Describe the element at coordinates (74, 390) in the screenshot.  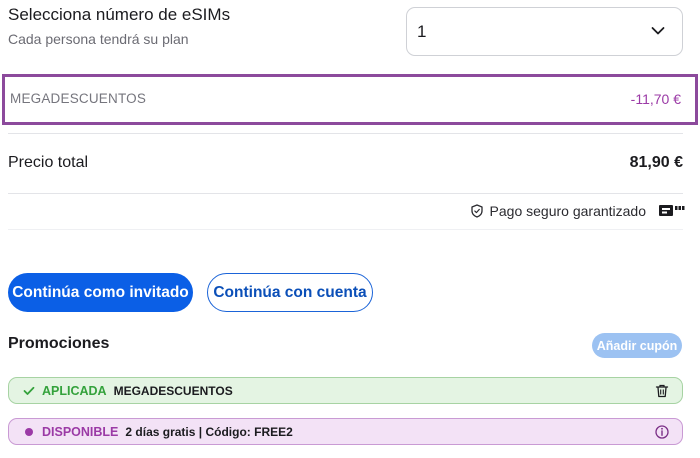
I see `promotion-status: APLICADA` at that location.